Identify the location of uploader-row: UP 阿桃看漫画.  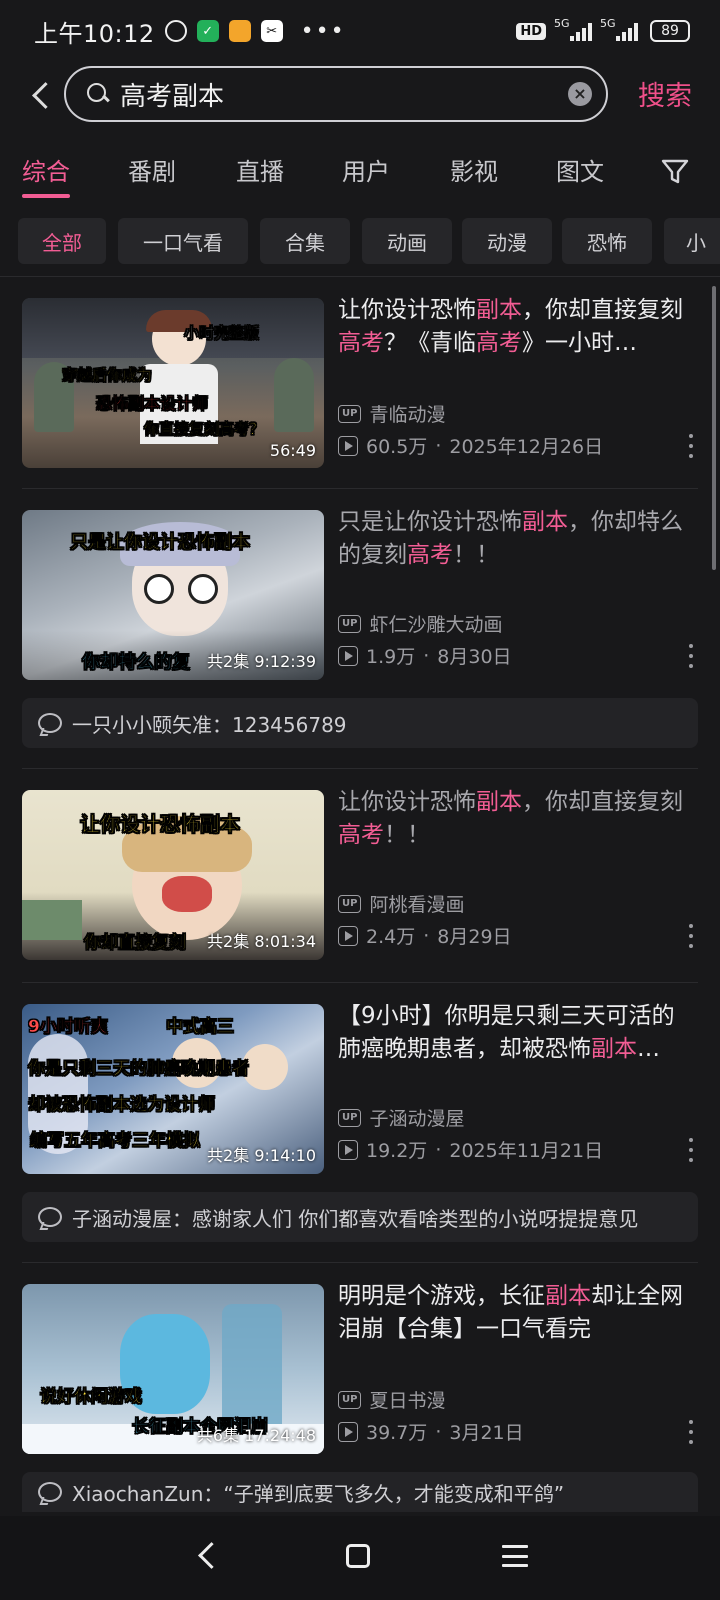
(401, 903).